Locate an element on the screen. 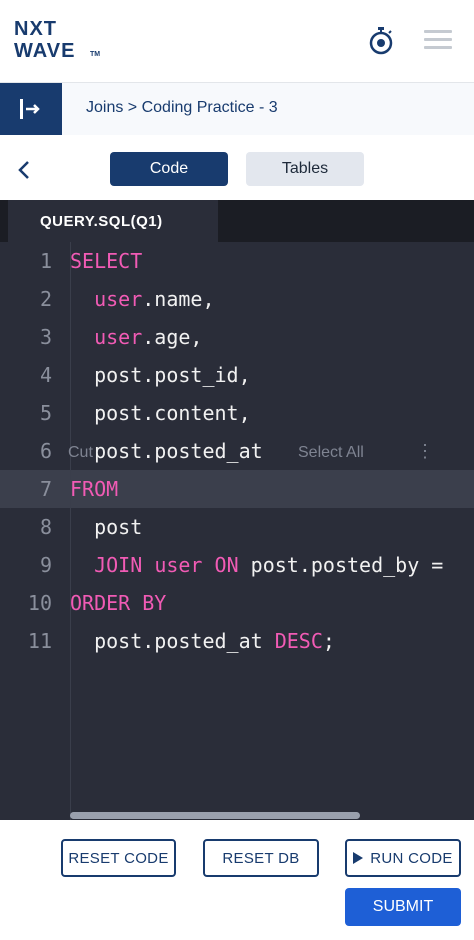 This screenshot has height=940, width=474. reset-code-button: RESET CODE is located at coordinates (118, 858).